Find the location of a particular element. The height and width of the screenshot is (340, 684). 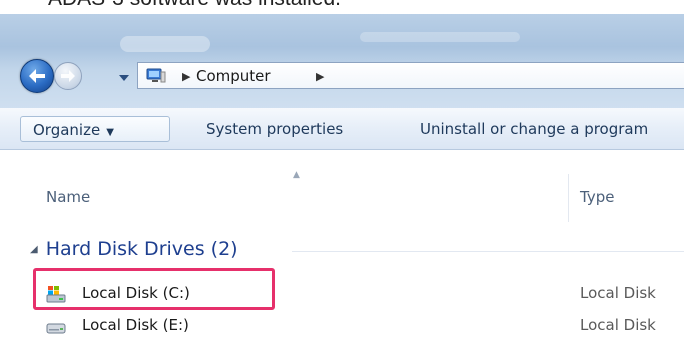

back-button is located at coordinates (37, 76).